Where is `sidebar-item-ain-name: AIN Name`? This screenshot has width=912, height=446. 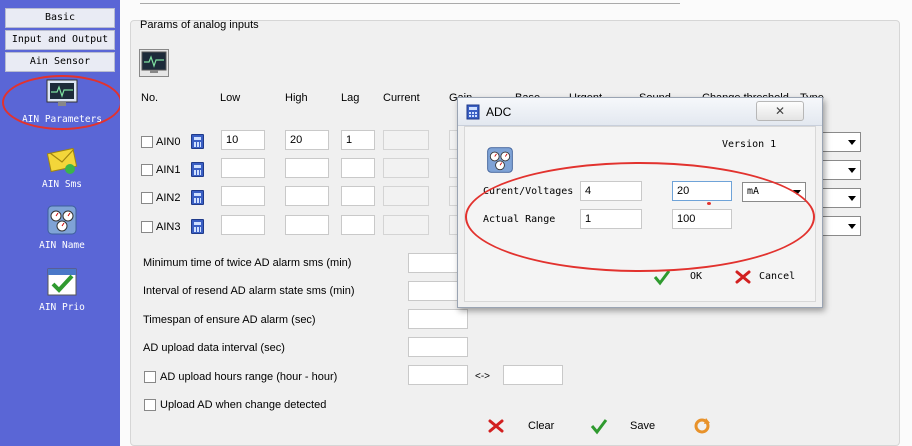
sidebar-item-ain-name: AIN Name is located at coordinates (62, 227).